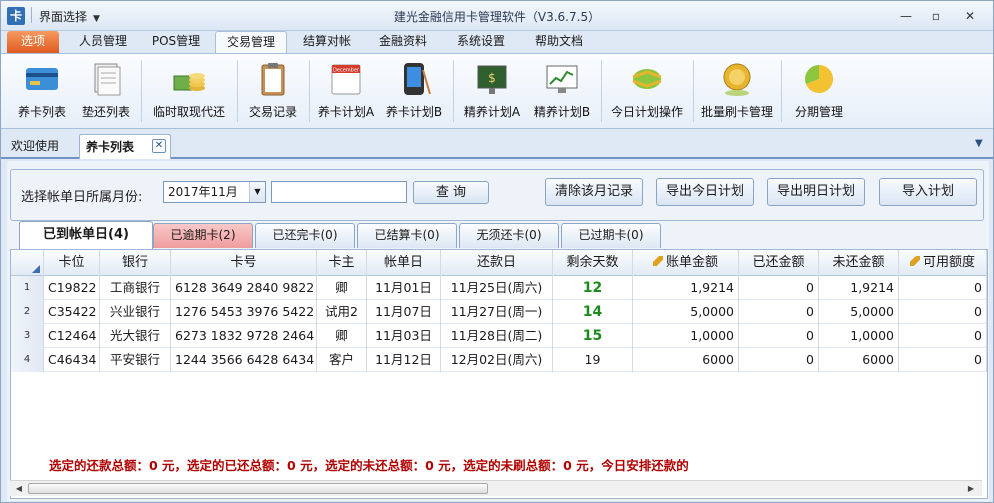 Image resolution: width=994 pixels, height=503 pixels. I want to click on cell-card: 1276 5453 3976 5422, so click(244, 312).